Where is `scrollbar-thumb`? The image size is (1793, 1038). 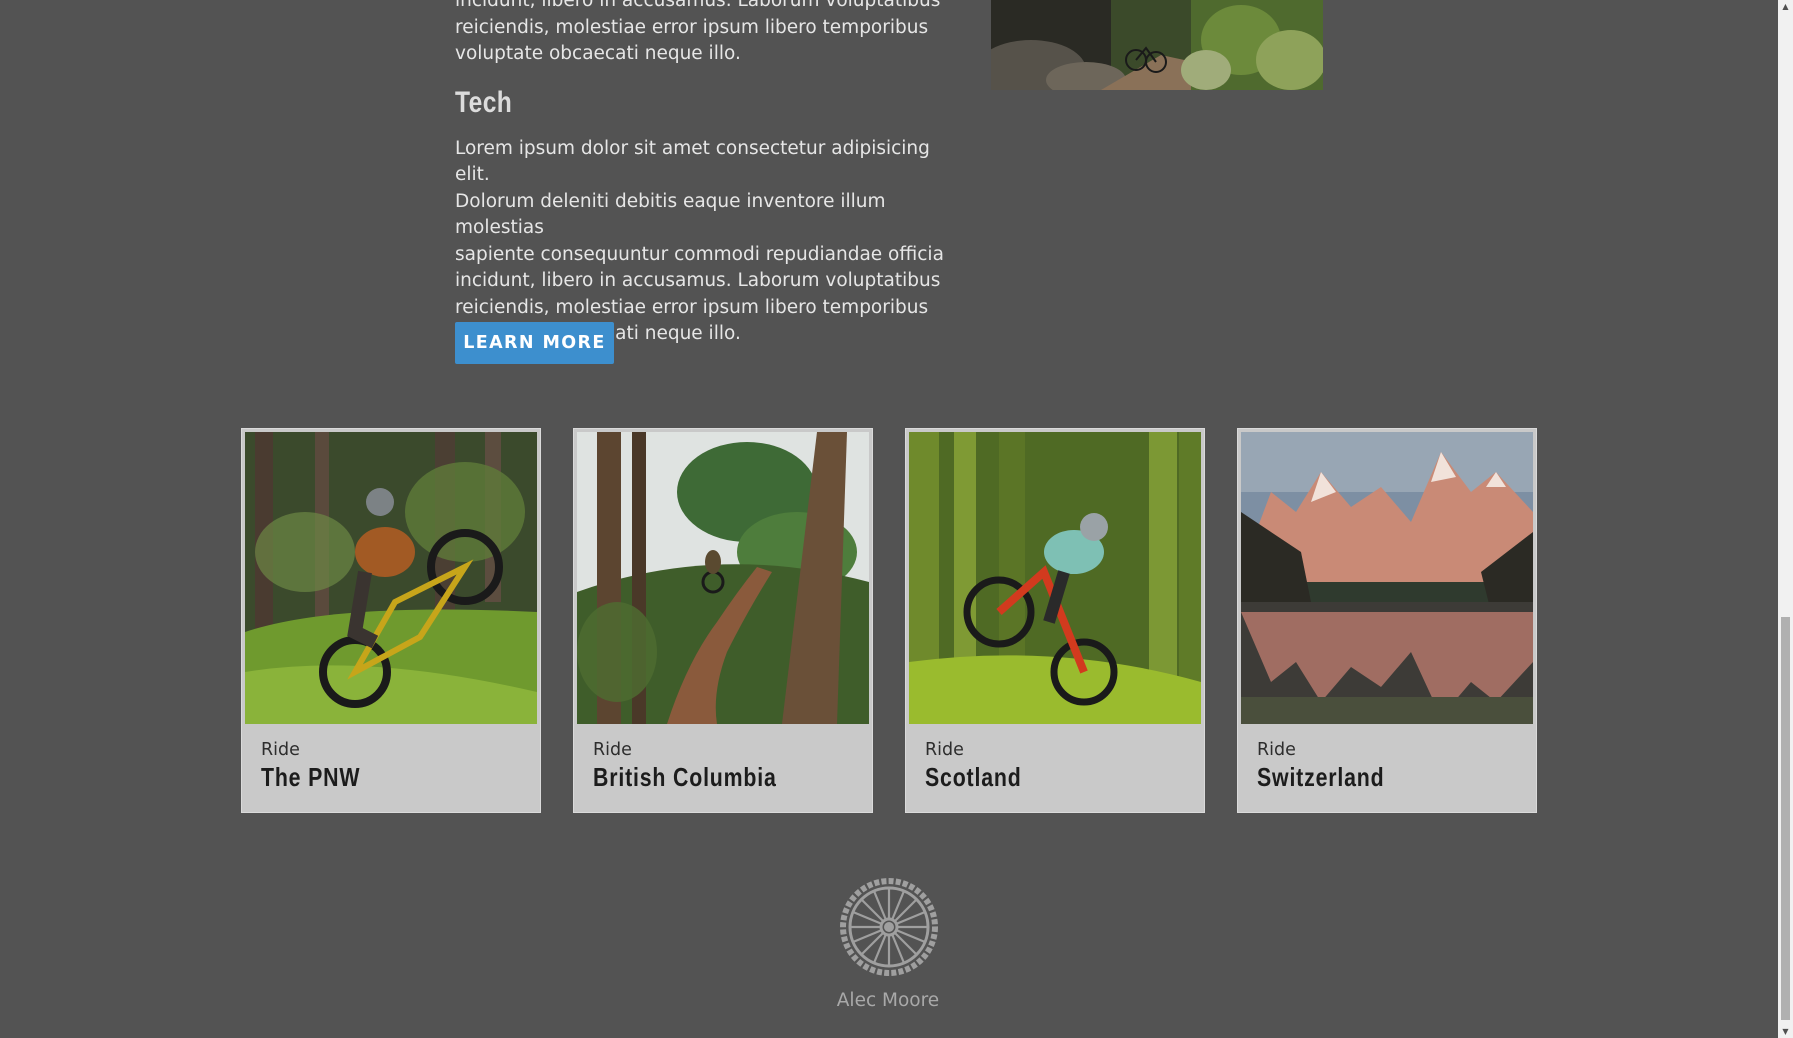 scrollbar-thumb is located at coordinates (1785, 818).